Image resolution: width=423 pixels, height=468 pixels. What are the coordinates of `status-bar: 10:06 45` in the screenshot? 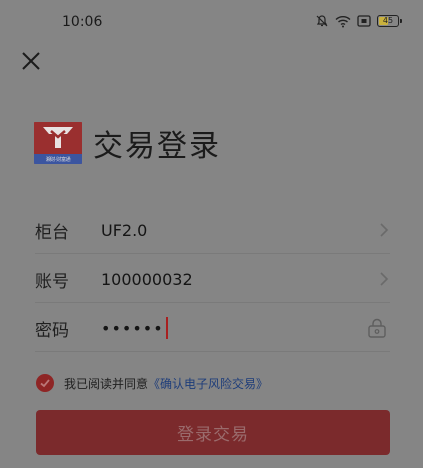 It's located at (211, 21).